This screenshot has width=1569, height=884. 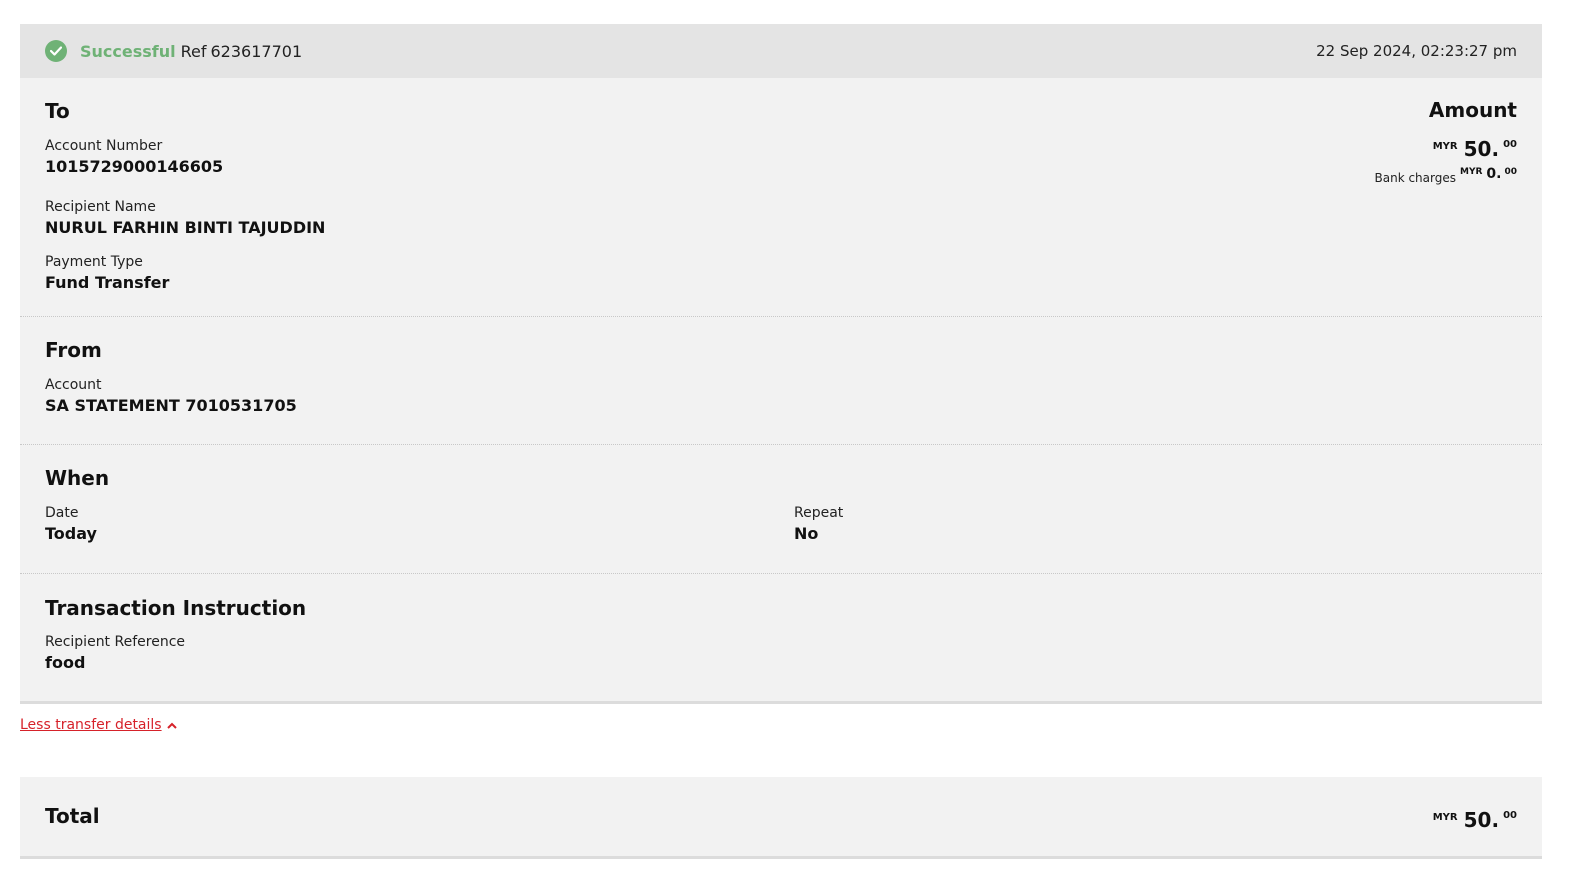 I want to click on total-title: Total, so click(x=72, y=816).